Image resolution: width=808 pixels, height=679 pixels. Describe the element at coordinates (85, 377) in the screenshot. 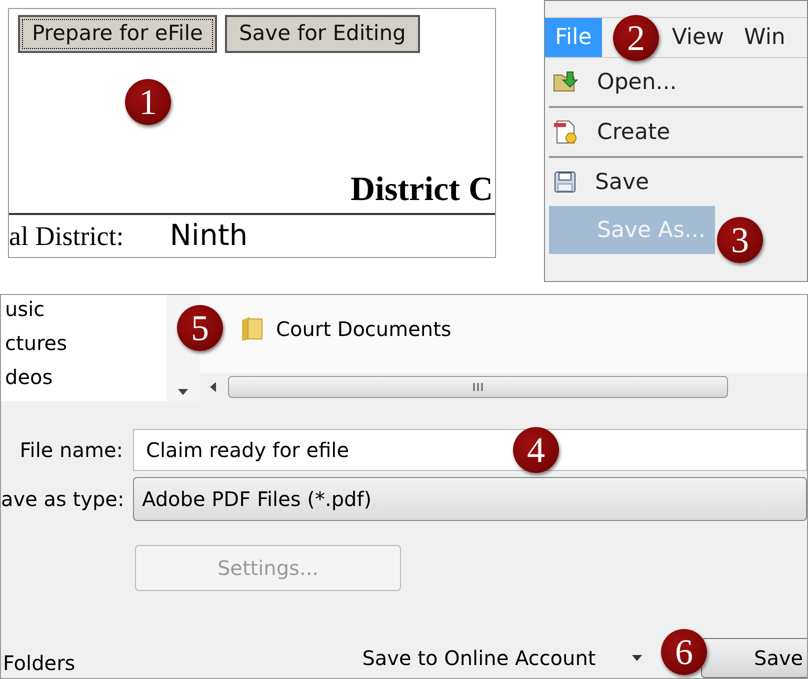

I see `navigation-item: deos` at that location.